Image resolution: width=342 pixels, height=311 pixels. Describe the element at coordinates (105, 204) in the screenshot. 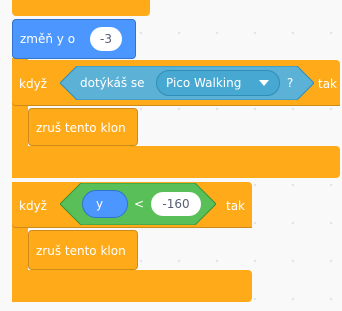

I see `y-position-reporter` at that location.